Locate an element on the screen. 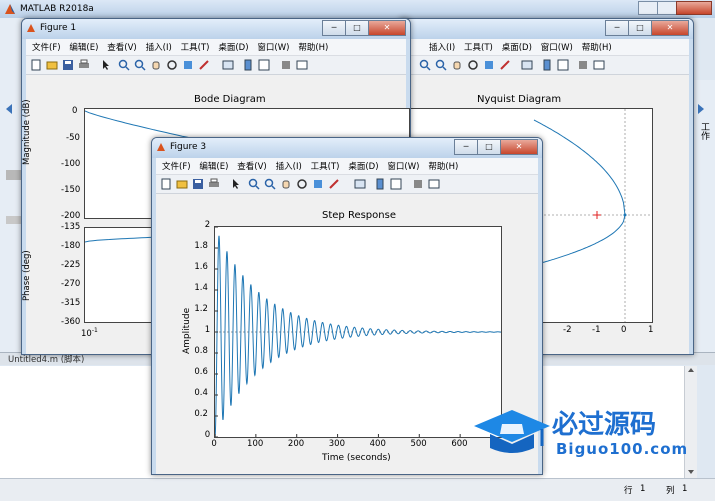  figure2-menu-tools: 工具(T) is located at coordinates (478, 47).